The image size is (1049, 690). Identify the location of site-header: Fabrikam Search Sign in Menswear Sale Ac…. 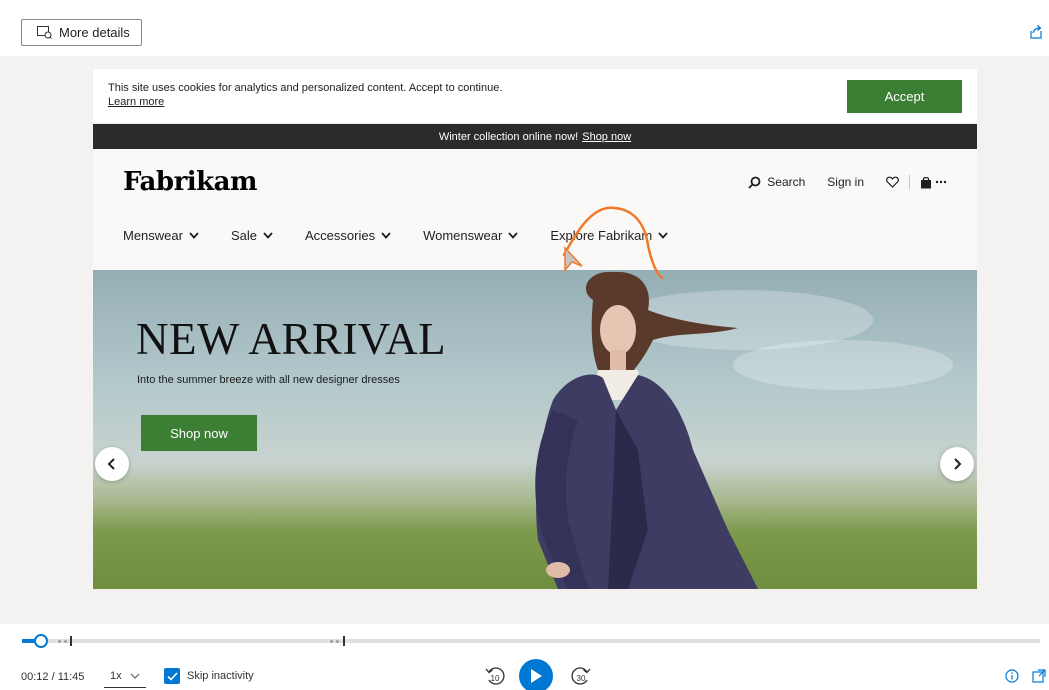
(535, 209).